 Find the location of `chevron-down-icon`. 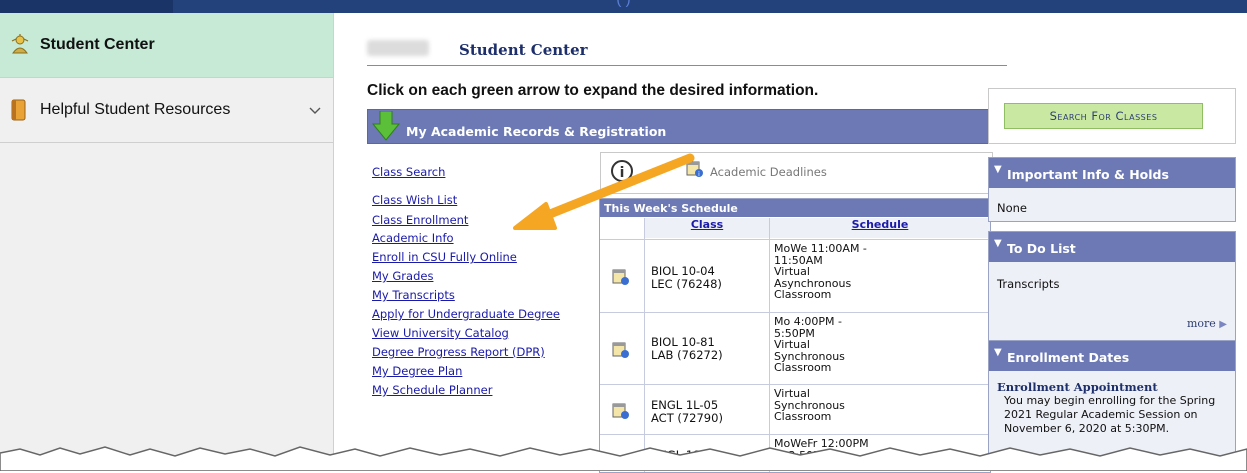

chevron-down-icon is located at coordinates (315, 110).